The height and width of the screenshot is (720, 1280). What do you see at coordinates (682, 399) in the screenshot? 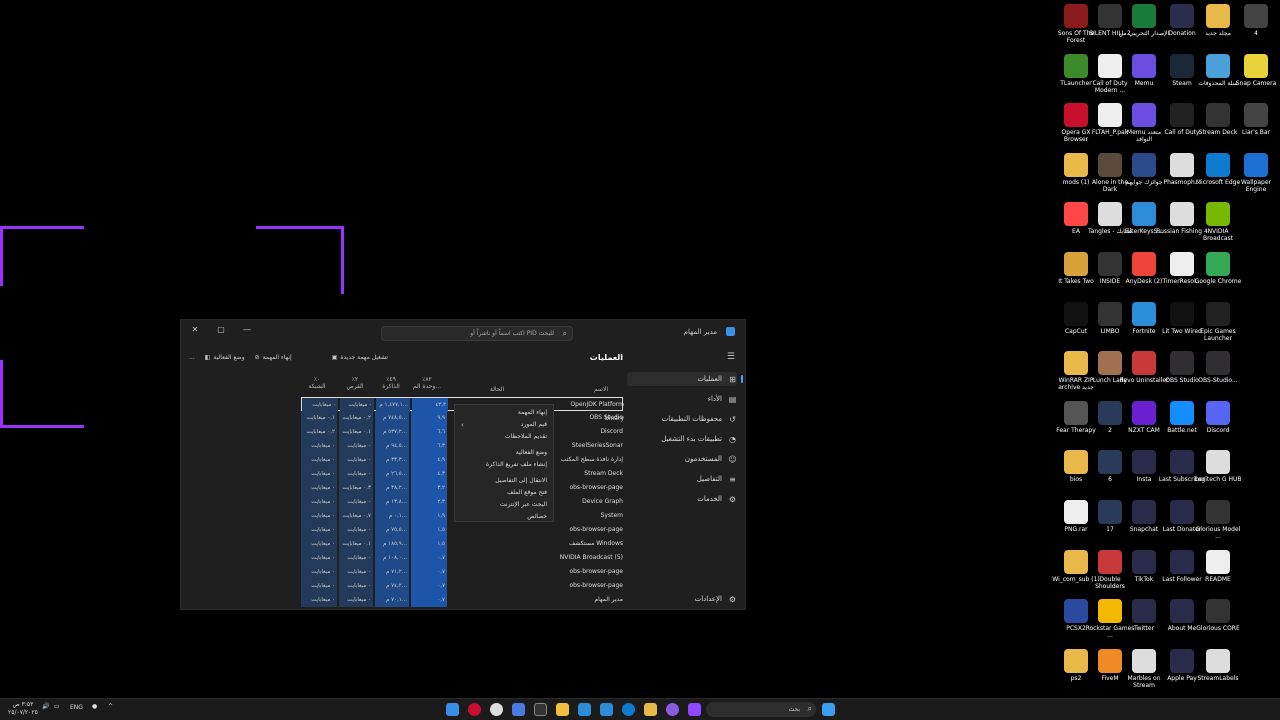
I see `sidebar-item-1: الأداء ▤` at bounding box center [682, 399].